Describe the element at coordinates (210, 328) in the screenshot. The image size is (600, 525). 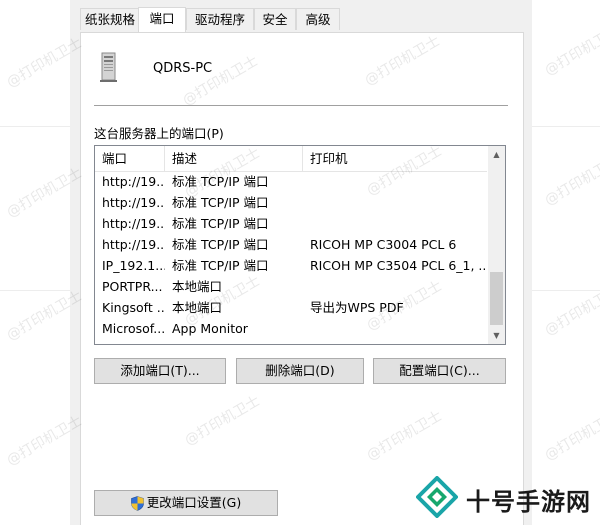
I see `description-cell: App Monitor` at that location.